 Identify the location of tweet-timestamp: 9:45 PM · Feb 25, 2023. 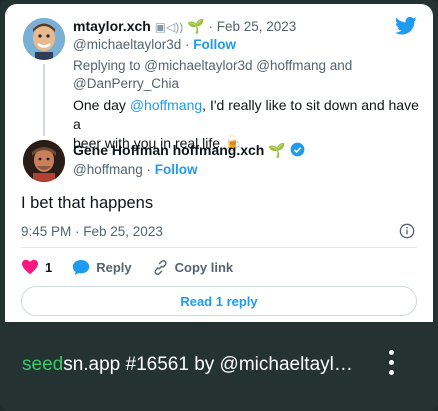
(92, 231).